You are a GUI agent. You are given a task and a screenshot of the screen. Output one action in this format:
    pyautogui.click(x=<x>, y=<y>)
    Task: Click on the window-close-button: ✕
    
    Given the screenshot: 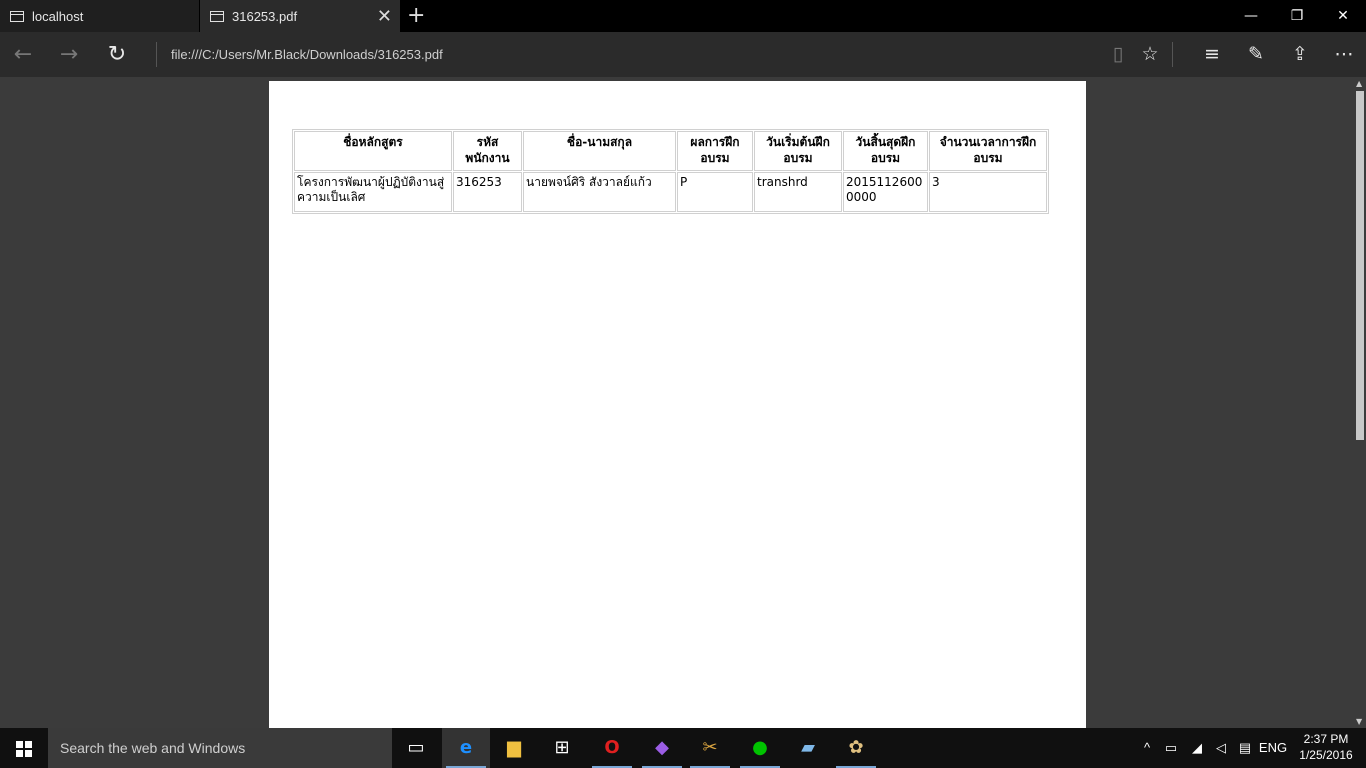 What is the action you would take?
    pyautogui.click(x=1343, y=16)
    